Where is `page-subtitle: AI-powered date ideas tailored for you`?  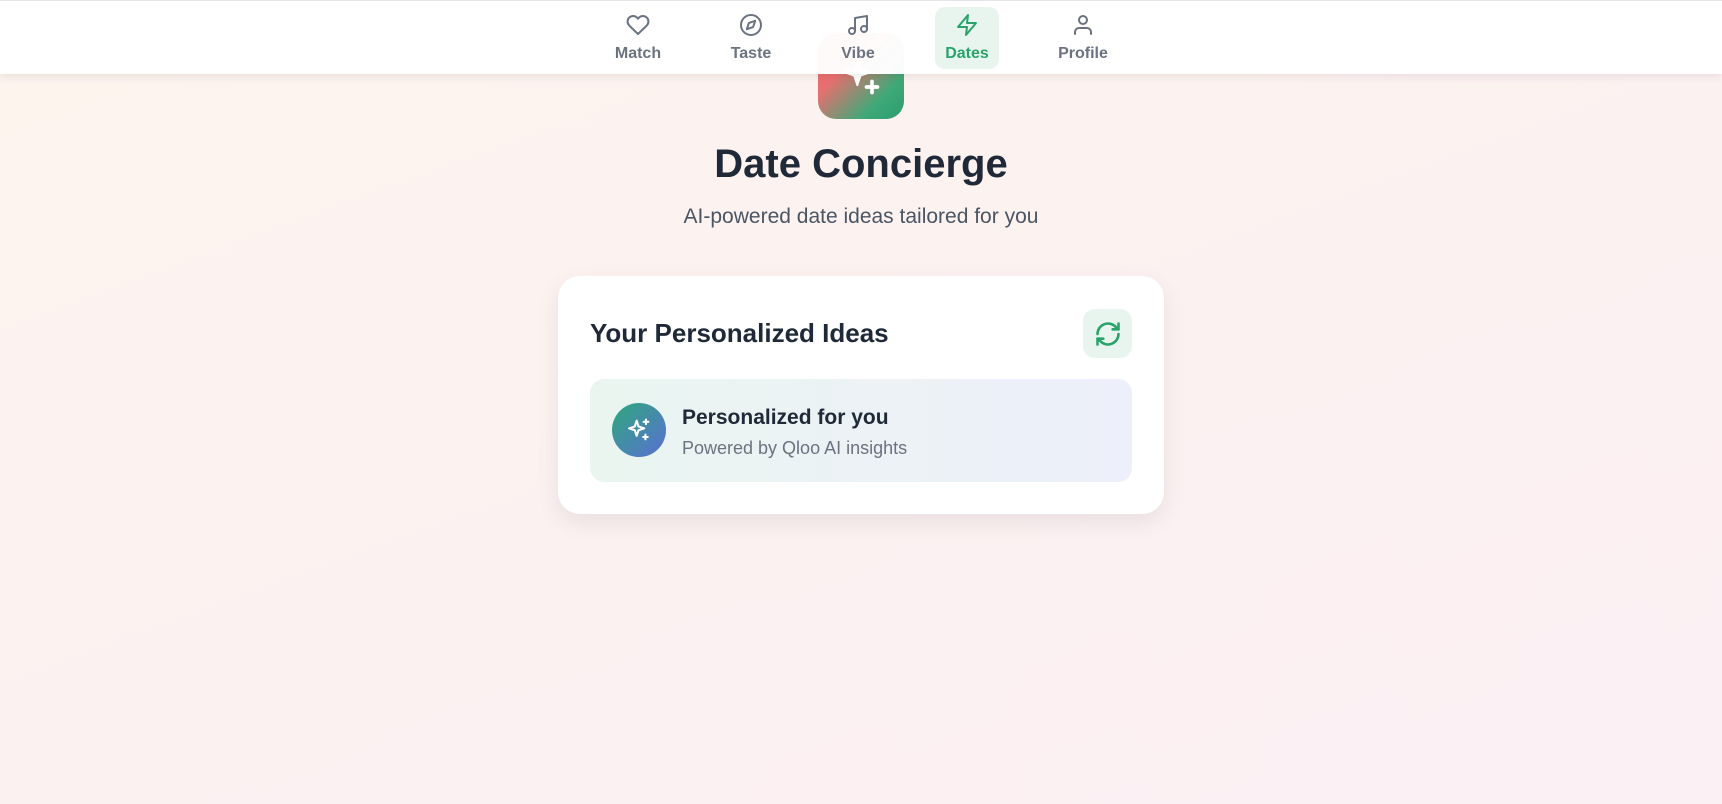 page-subtitle: AI-powered date ideas tailored for you is located at coordinates (861, 216).